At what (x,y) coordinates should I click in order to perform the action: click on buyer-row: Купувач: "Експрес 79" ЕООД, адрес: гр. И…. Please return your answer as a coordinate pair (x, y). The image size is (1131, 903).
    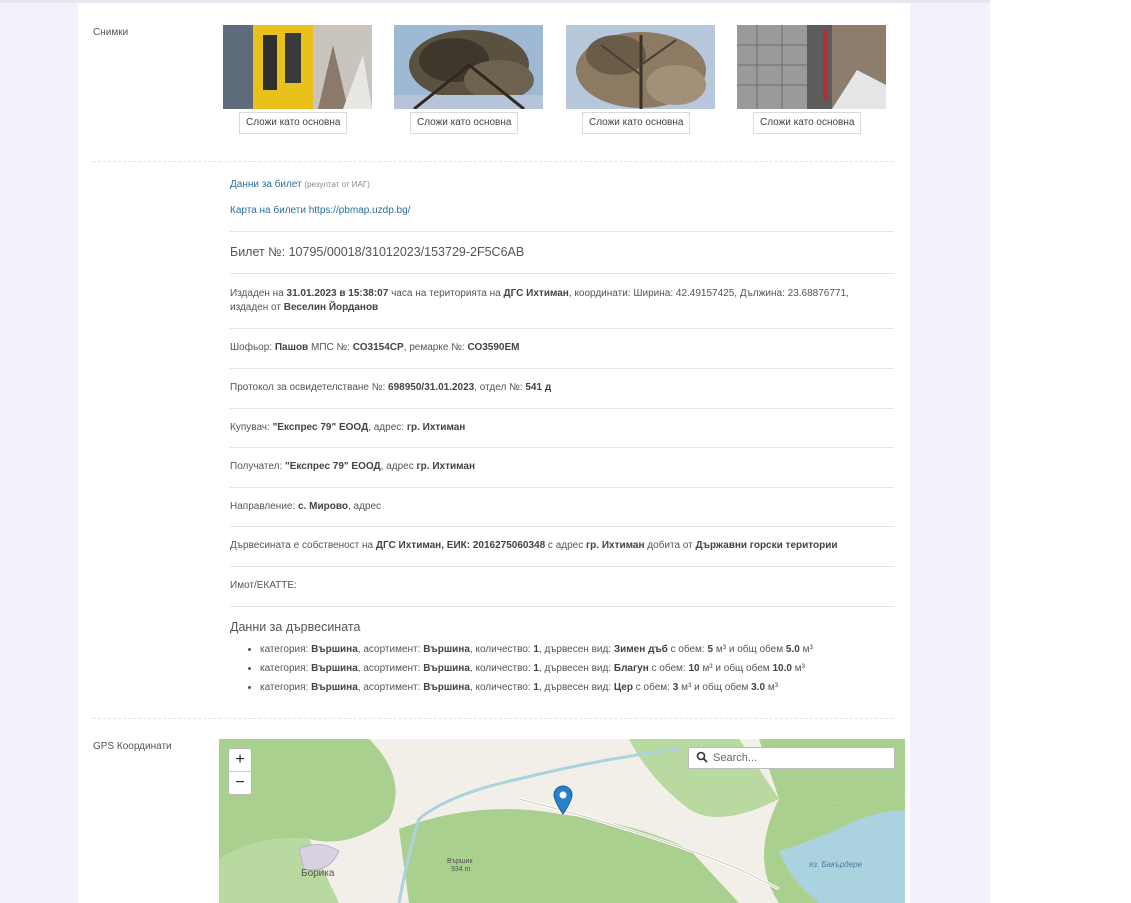
    Looking at the image, I should click on (562, 428).